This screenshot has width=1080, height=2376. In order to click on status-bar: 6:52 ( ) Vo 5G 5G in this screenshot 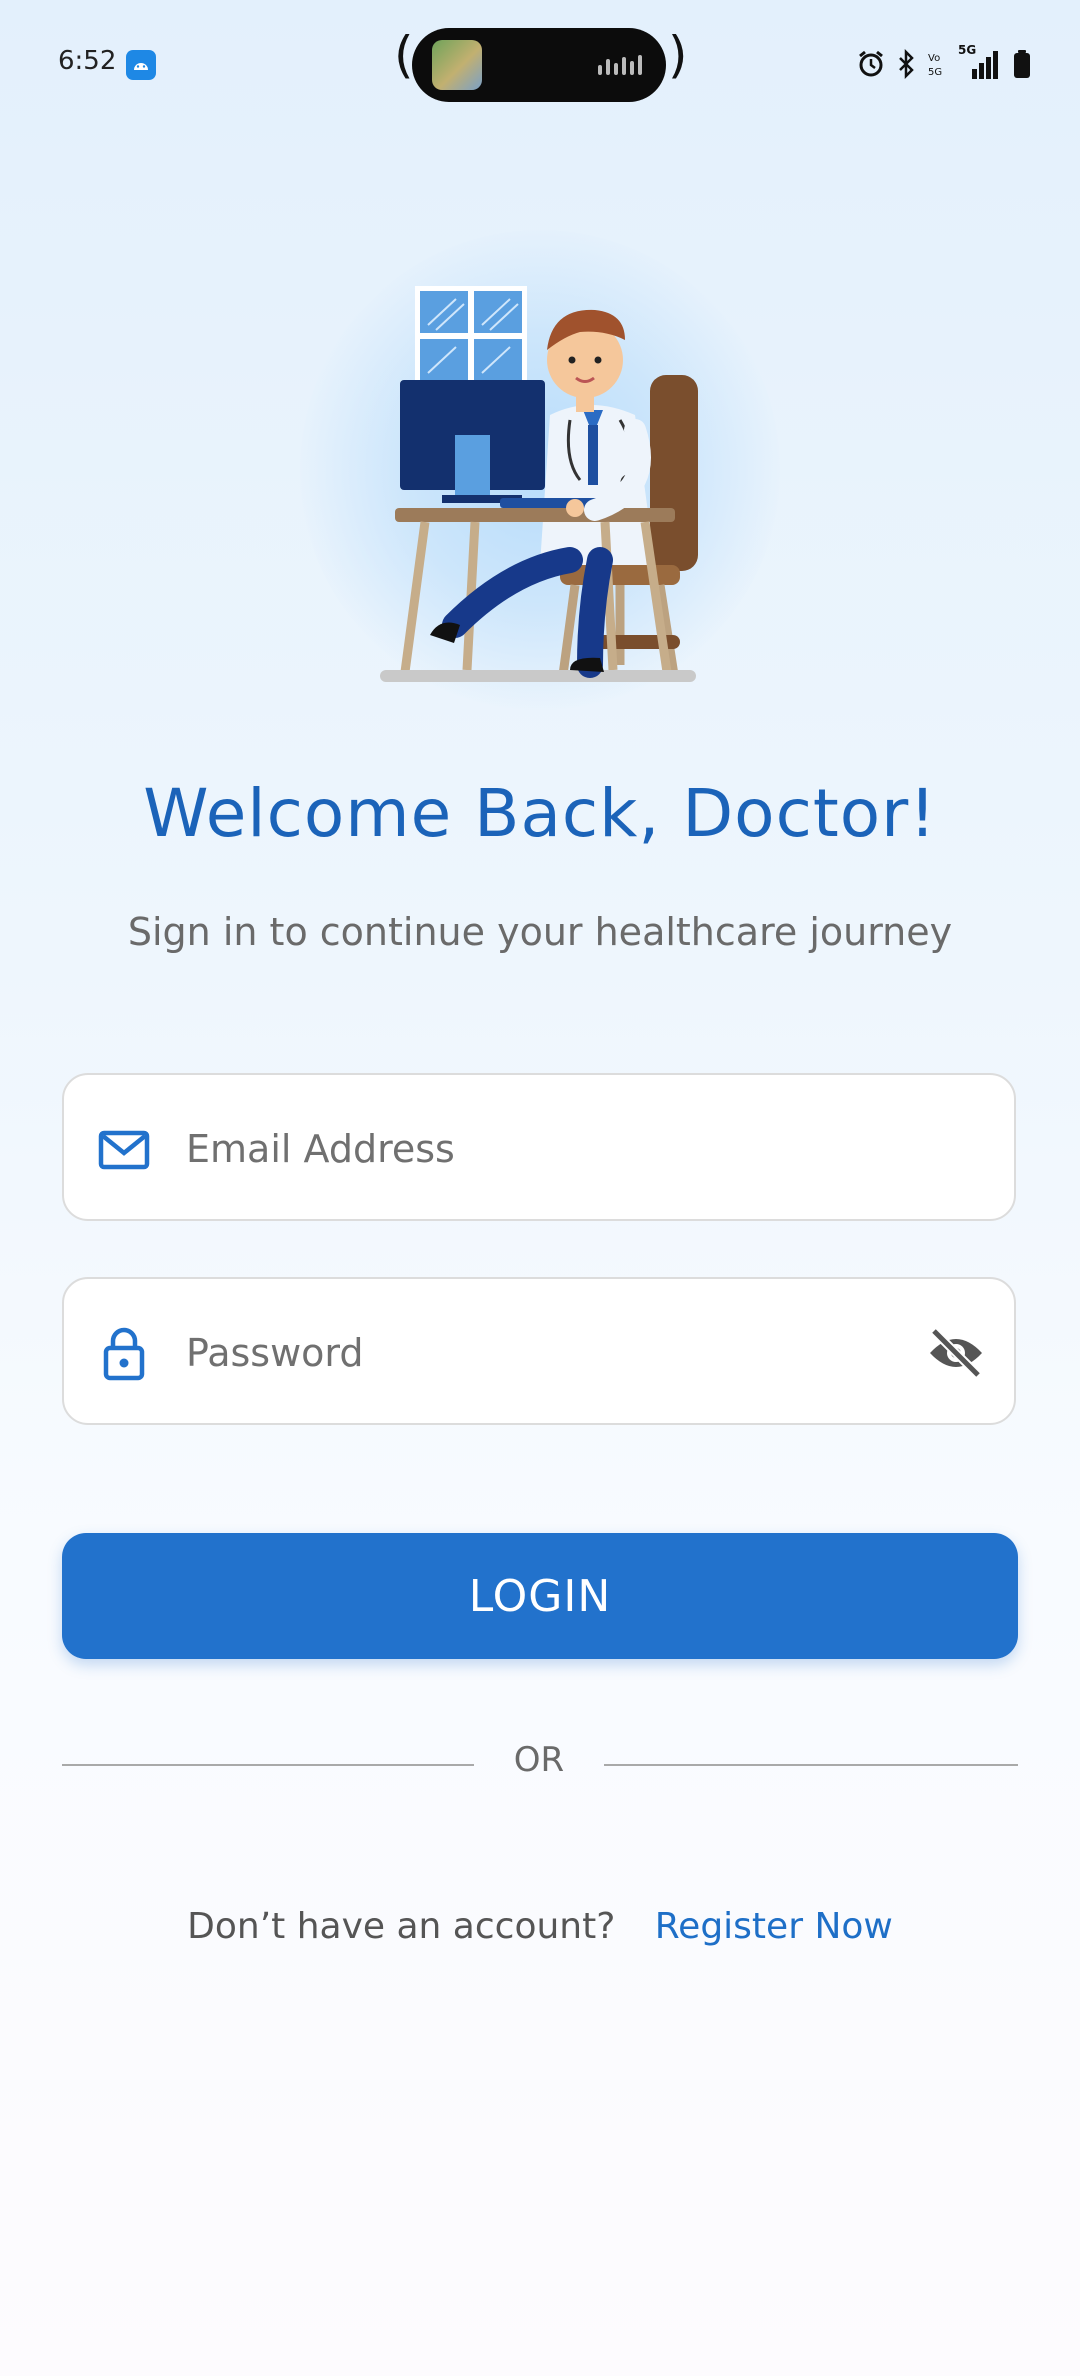, I will do `click(540, 65)`.